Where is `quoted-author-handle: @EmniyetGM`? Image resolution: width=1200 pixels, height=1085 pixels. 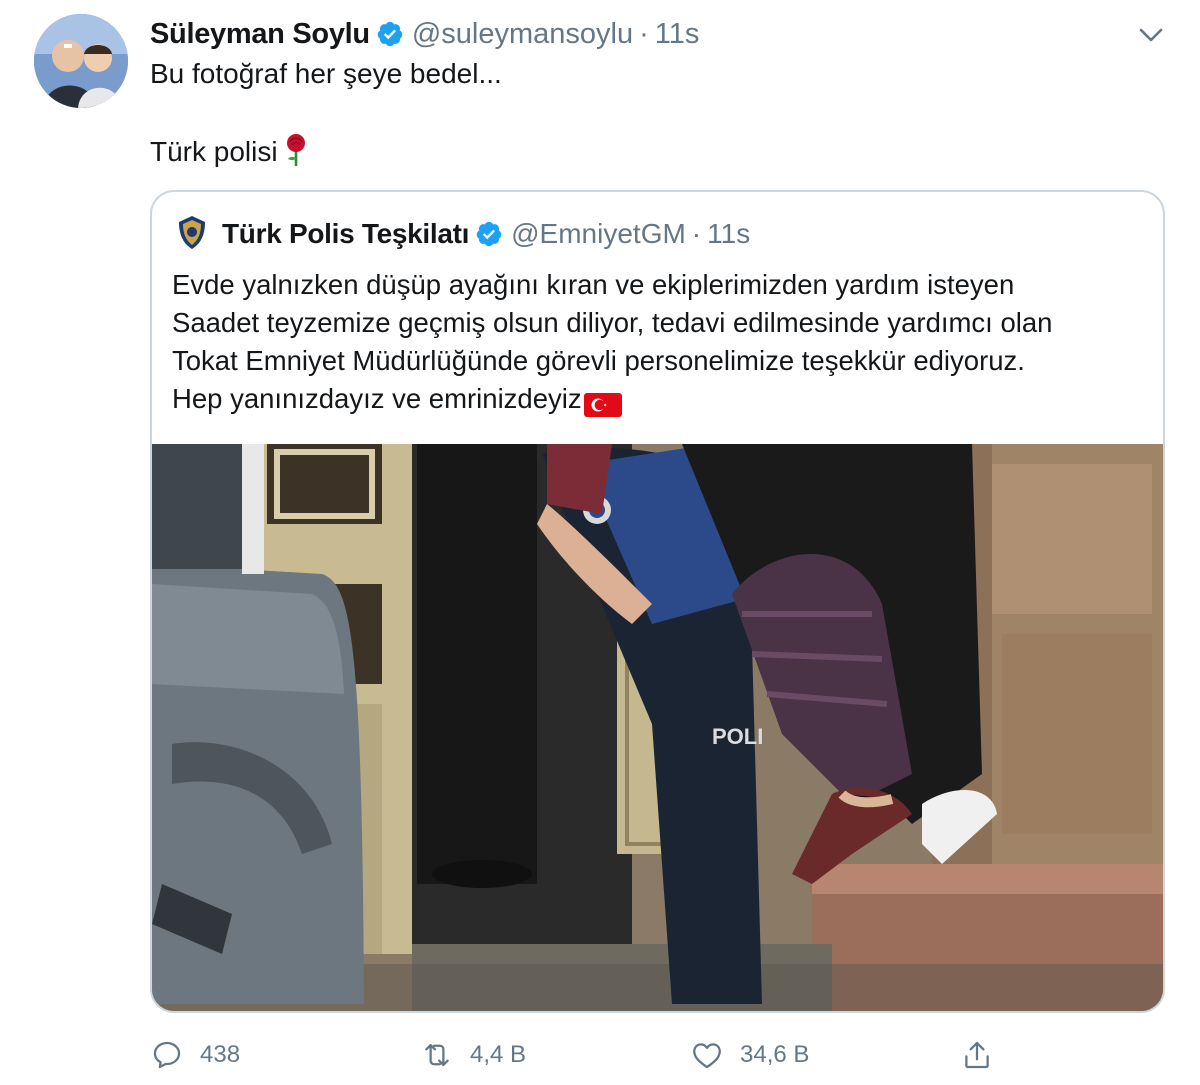 quoted-author-handle: @EmniyetGM is located at coordinates (598, 234).